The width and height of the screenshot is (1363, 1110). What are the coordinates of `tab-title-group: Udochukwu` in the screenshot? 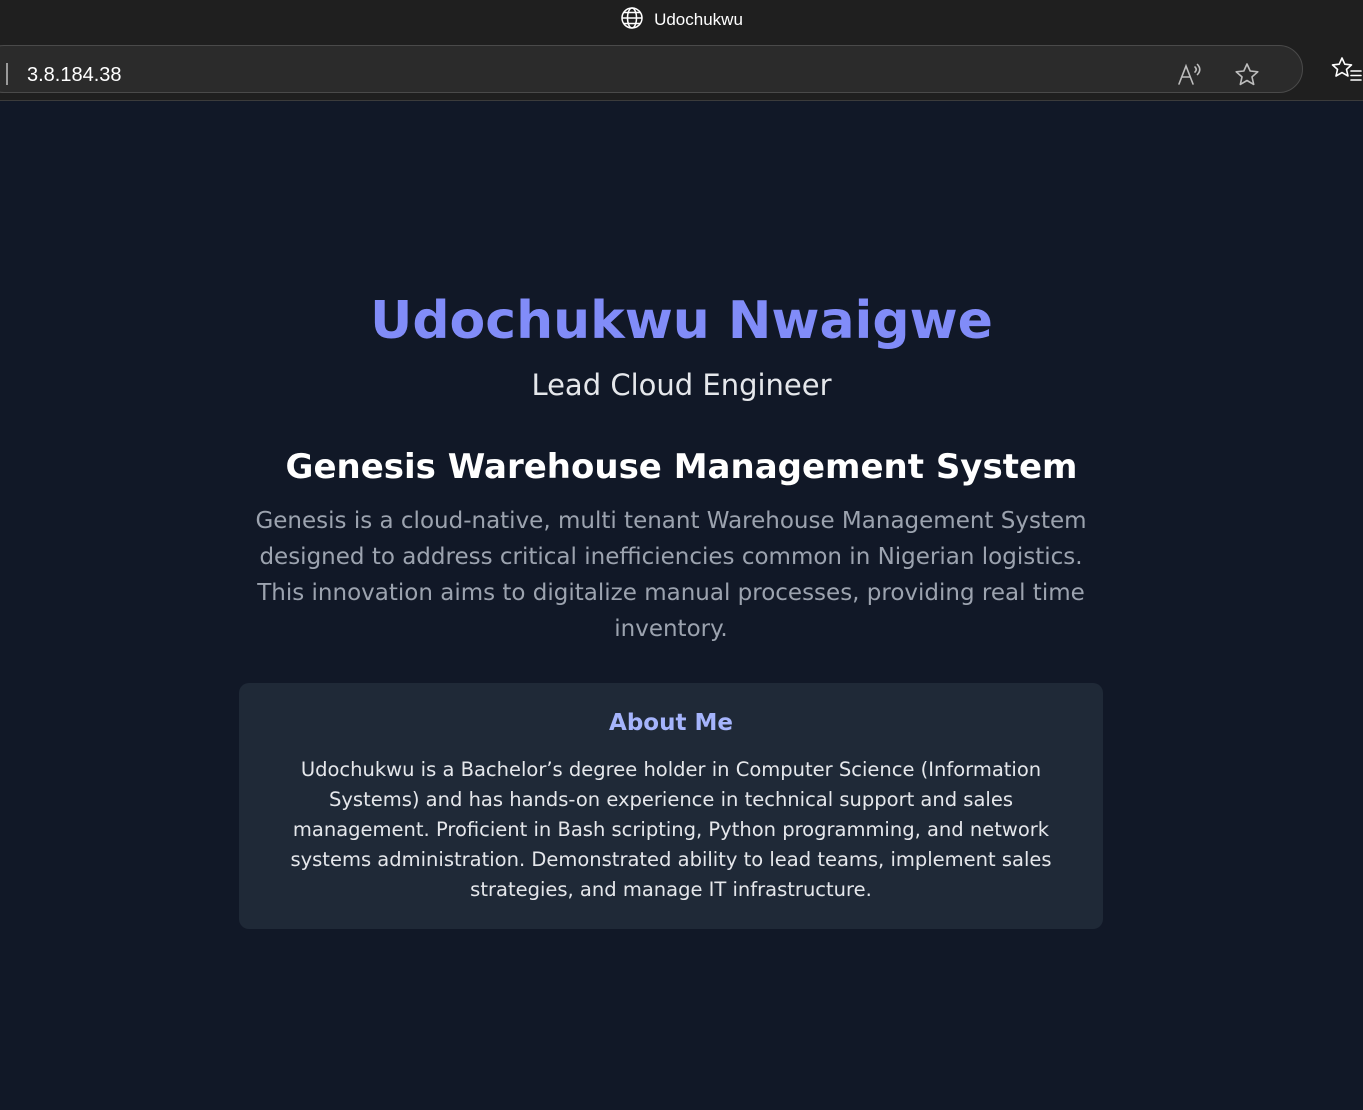 It's located at (681, 20).